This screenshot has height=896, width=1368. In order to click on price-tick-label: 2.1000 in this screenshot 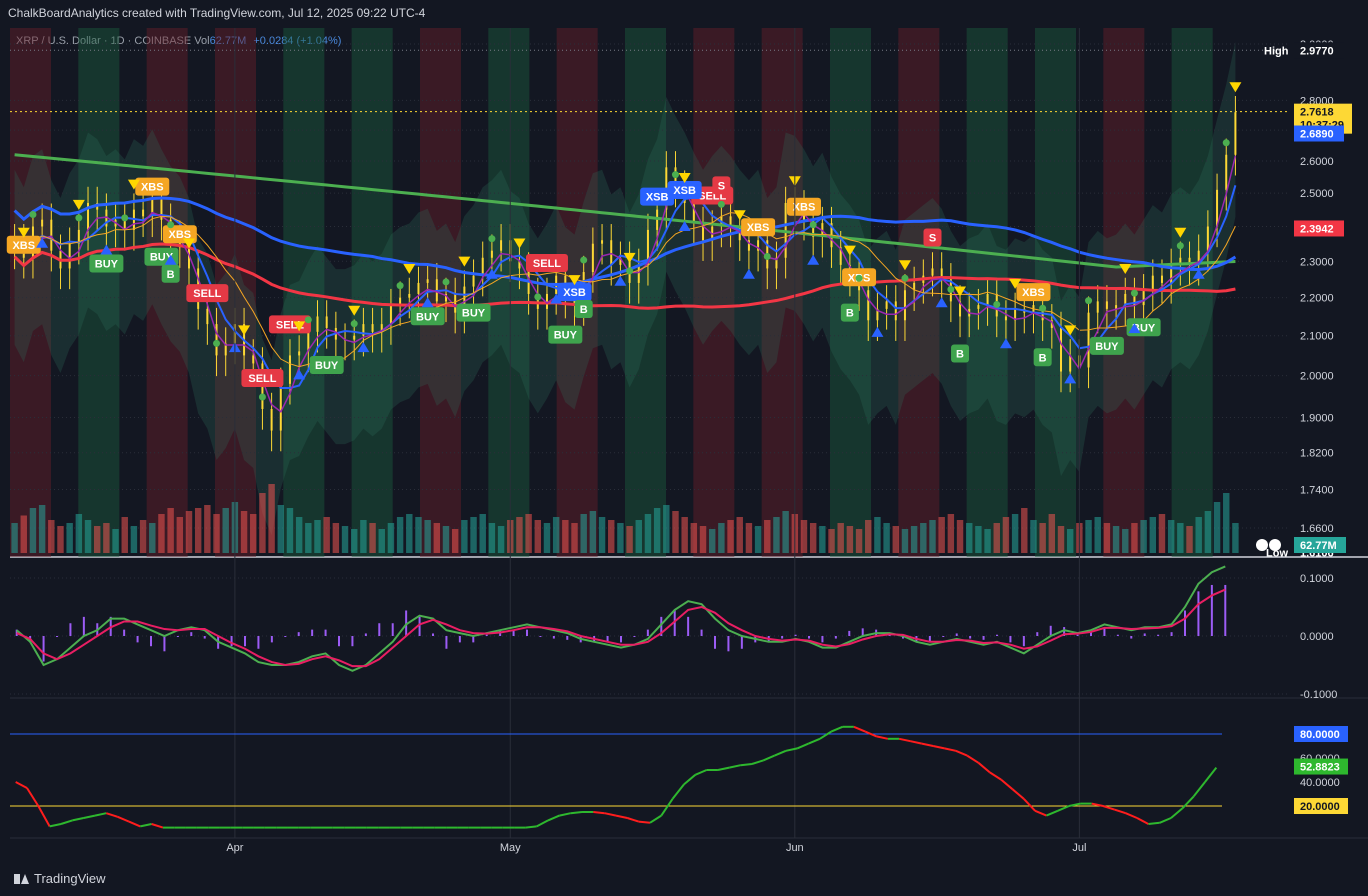, I will do `click(1317, 337)`.